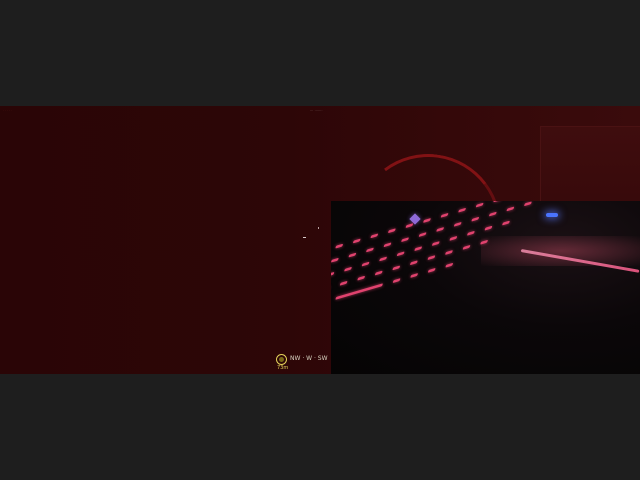 The image size is (640, 480). What do you see at coordinates (306, 364) in the screenshot?
I see `hud-navigation: NW · W · SW 73m` at bounding box center [306, 364].